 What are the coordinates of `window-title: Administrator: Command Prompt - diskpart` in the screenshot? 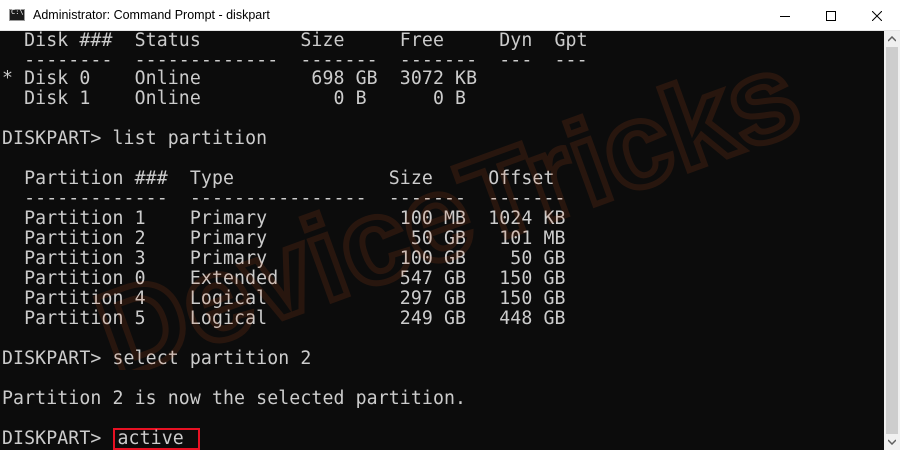 It's located at (151, 15).